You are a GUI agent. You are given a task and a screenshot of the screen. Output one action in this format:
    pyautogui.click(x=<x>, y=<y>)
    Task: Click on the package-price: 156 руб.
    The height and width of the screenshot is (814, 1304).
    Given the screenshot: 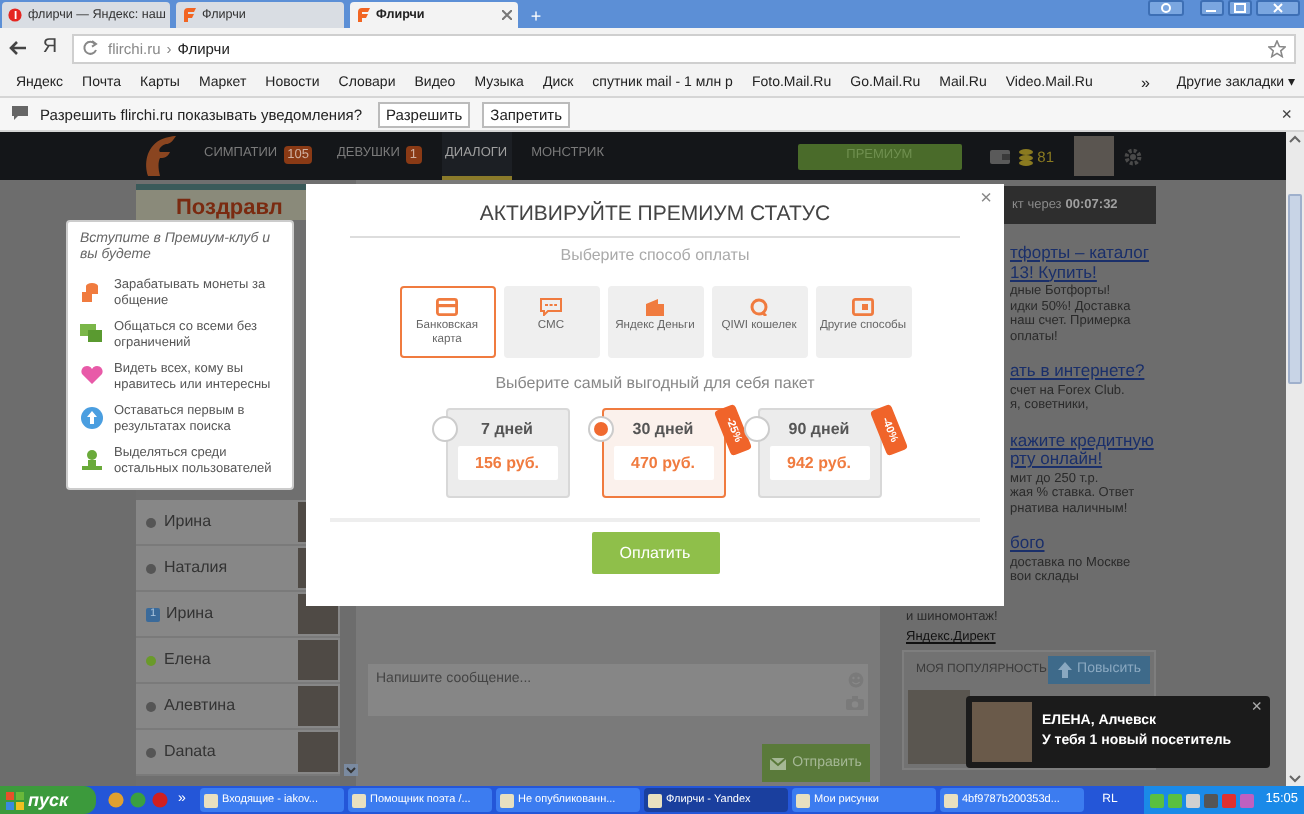 What is the action you would take?
    pyautogui.click(x=507, y=463)
    